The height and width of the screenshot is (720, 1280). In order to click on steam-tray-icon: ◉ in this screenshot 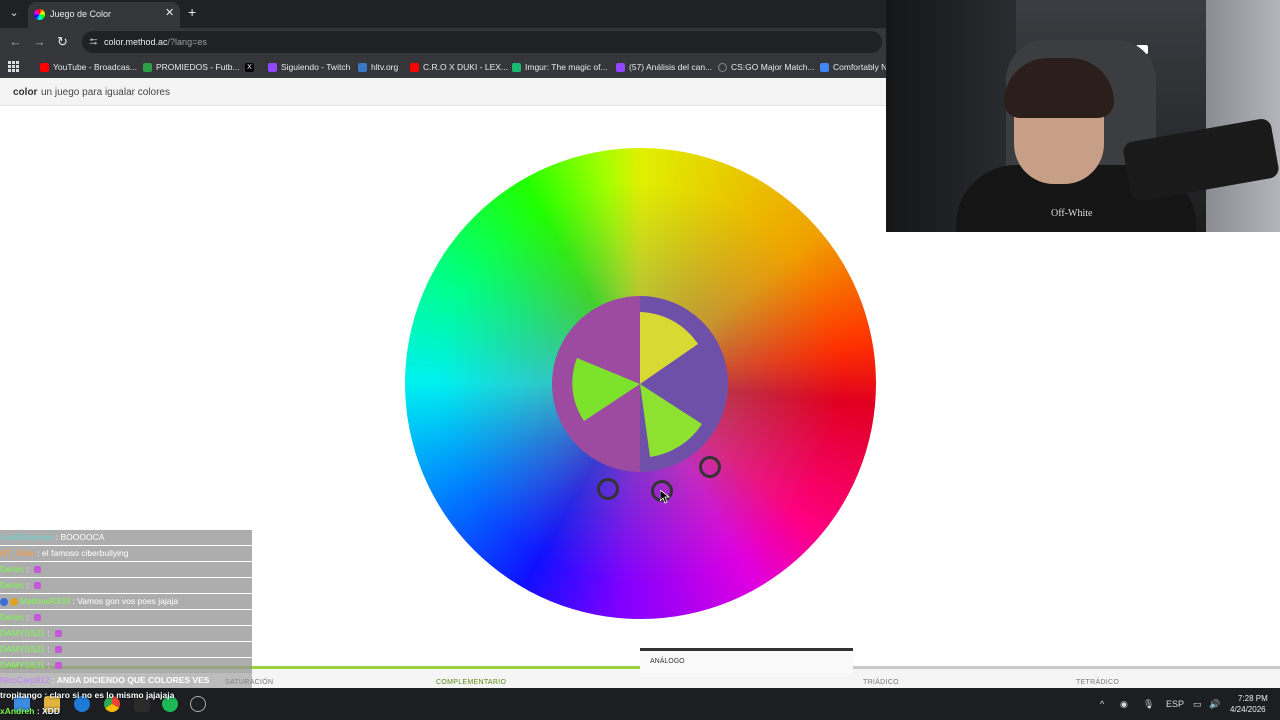, I will do `click(1124, 704)`.